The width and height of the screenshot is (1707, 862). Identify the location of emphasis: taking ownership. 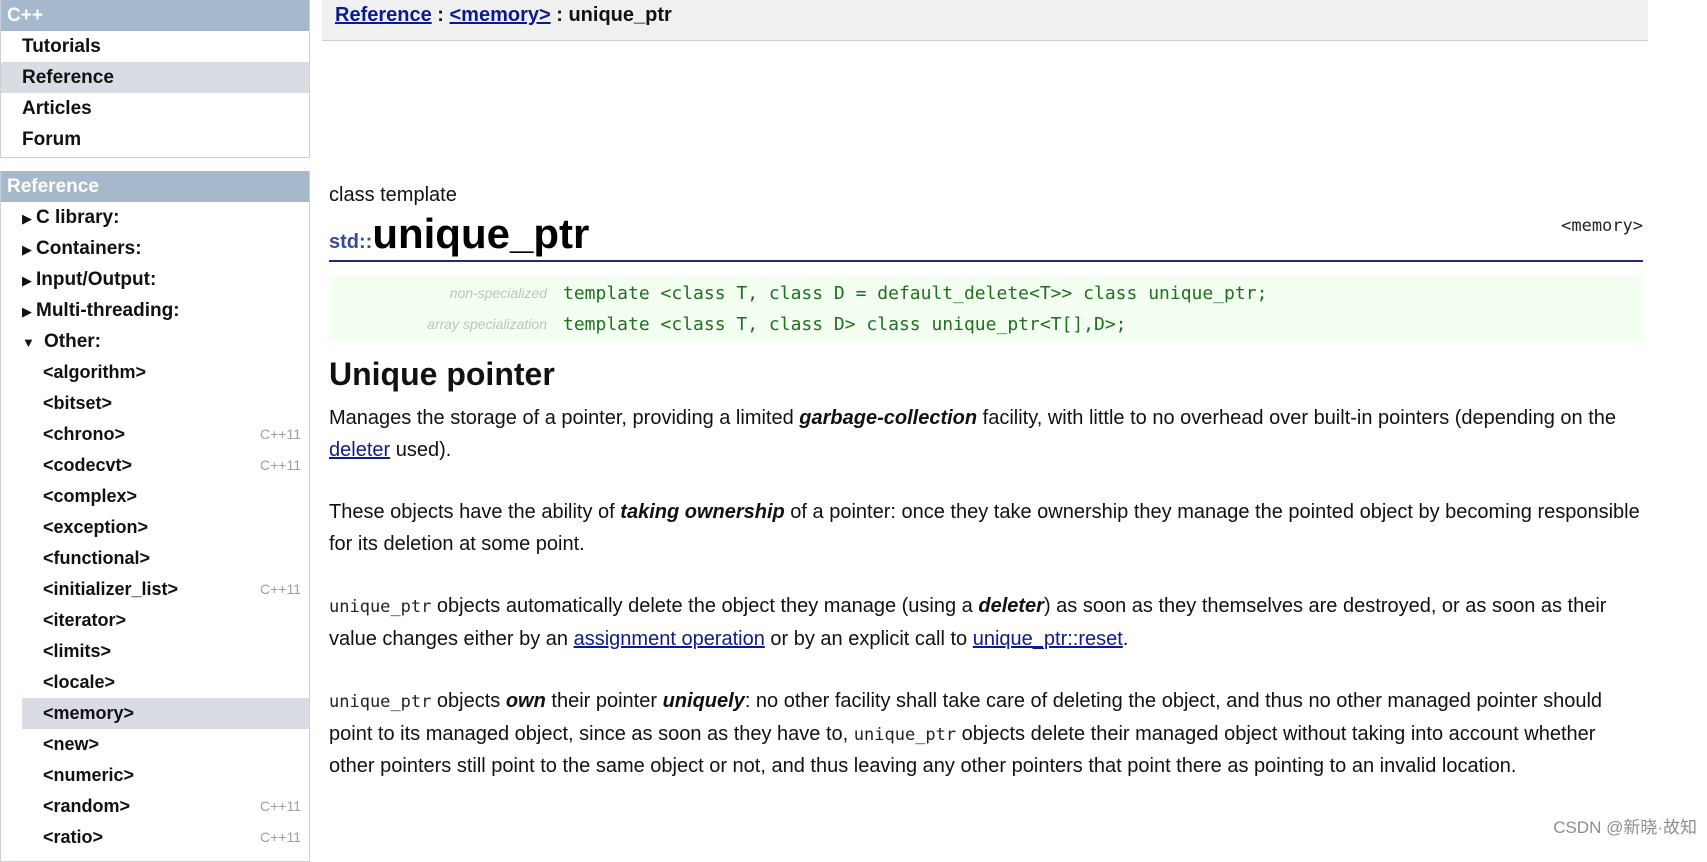
(702, 512).